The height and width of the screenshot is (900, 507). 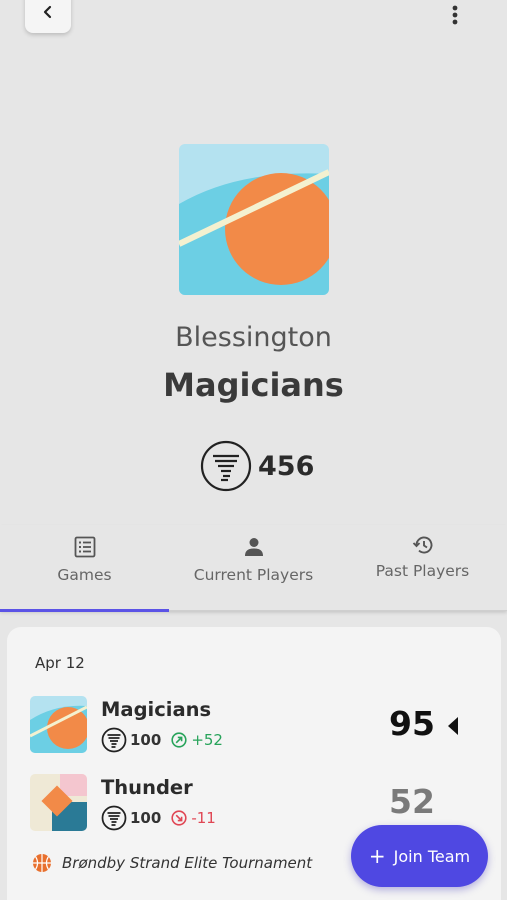 What do you see at coordinates (422, 571) in the screenshot?
I see `tab-label: Past Players` at bounding box center [422, 571].